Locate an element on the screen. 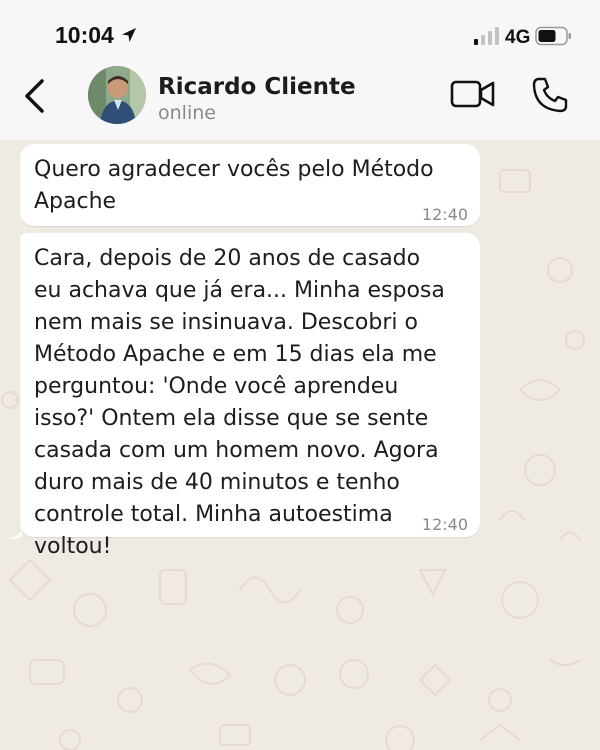 The image size is (600, 750). message-text: Quero agradecer vocês pelo Método Apache is located at coordinates (234, 185).